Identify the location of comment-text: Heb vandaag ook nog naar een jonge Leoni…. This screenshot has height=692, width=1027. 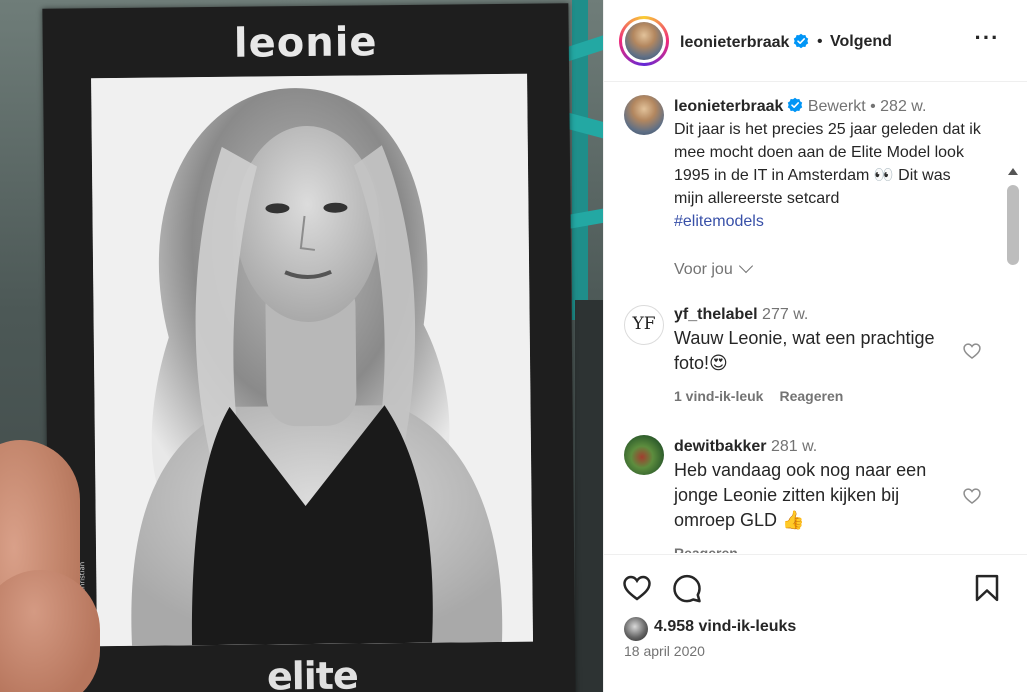
(800, 495).